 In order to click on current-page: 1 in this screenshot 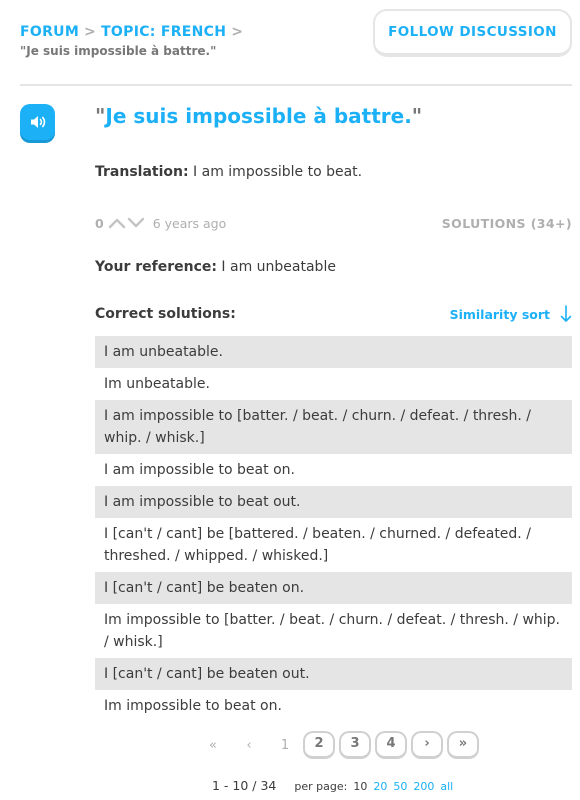, I will do `click(285, 745)`.